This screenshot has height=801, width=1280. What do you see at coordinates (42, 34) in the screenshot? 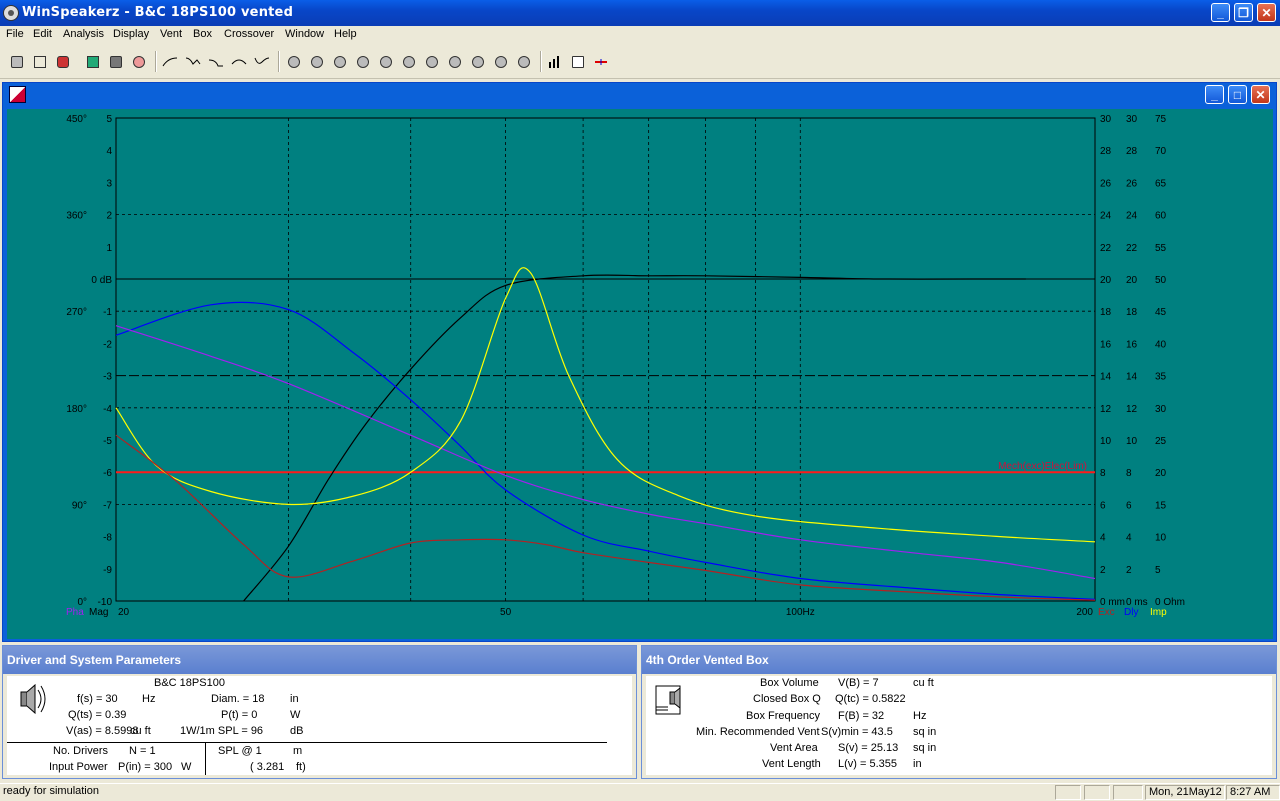
I see `menu-edit: Edit` at bounding box center [42, 34].